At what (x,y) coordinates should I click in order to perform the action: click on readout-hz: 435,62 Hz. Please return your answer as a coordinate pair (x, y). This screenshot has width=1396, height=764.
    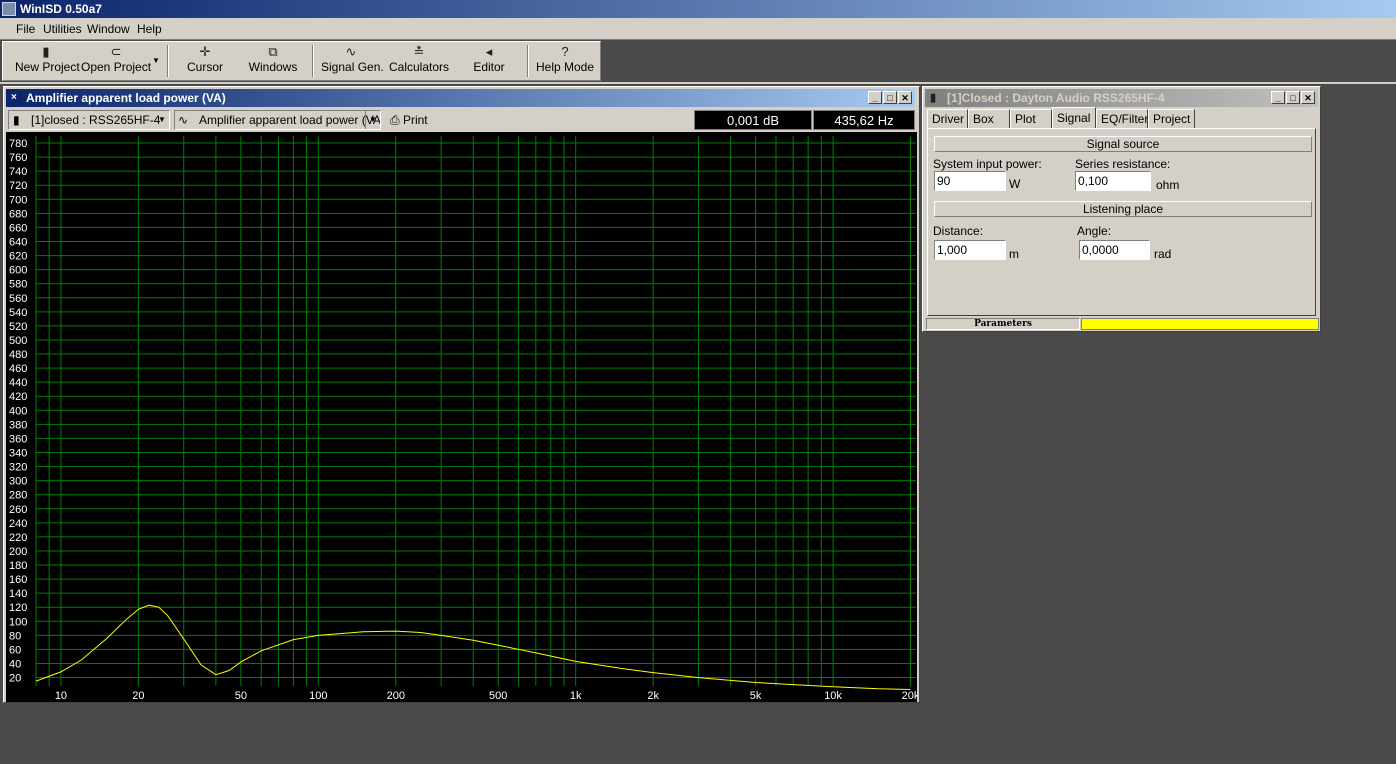
    Looking at the image, I should click on (864, 120).